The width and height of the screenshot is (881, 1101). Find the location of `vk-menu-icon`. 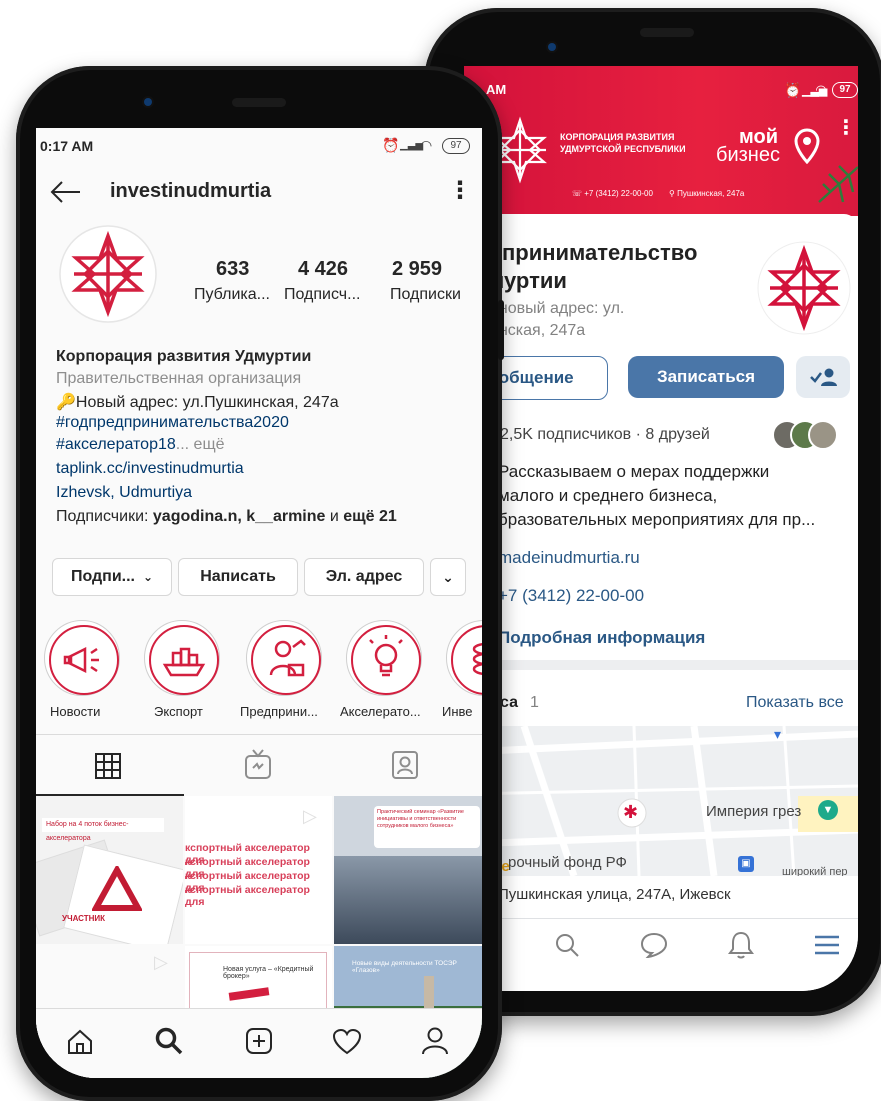

vk-menu-icon is located at coordinates (827, 945).